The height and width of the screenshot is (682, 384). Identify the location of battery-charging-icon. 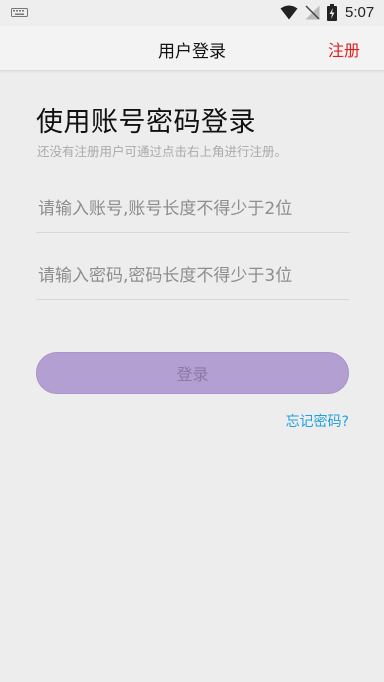
(332, 12).